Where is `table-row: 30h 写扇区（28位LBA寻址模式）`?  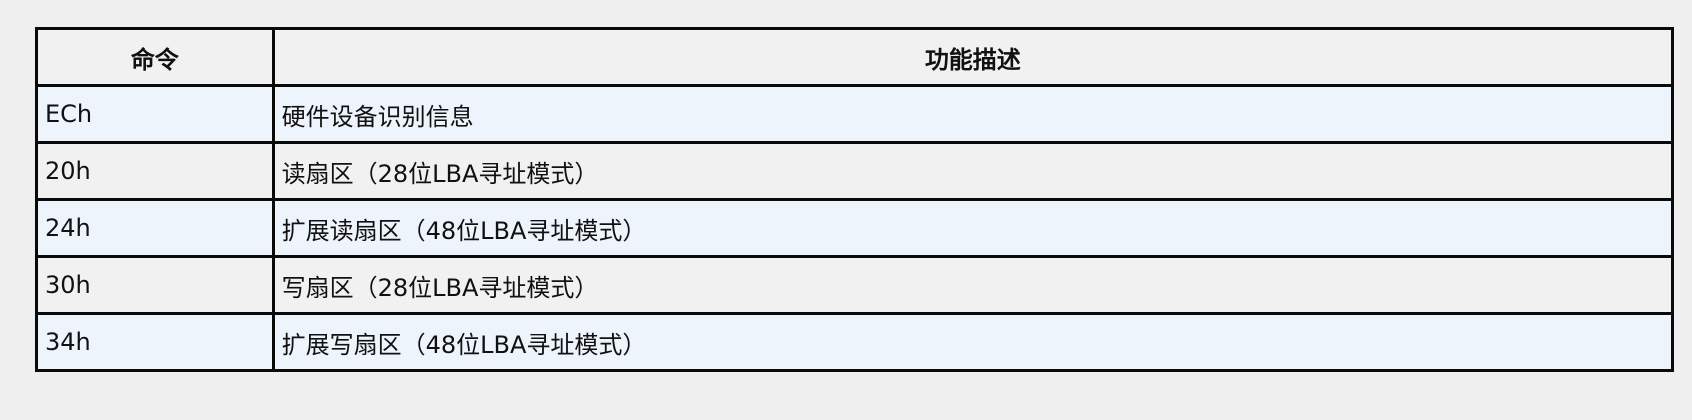 table-row: 30h 写扇区（28位LBA寻址模式） is located at coordinates (855, 285).